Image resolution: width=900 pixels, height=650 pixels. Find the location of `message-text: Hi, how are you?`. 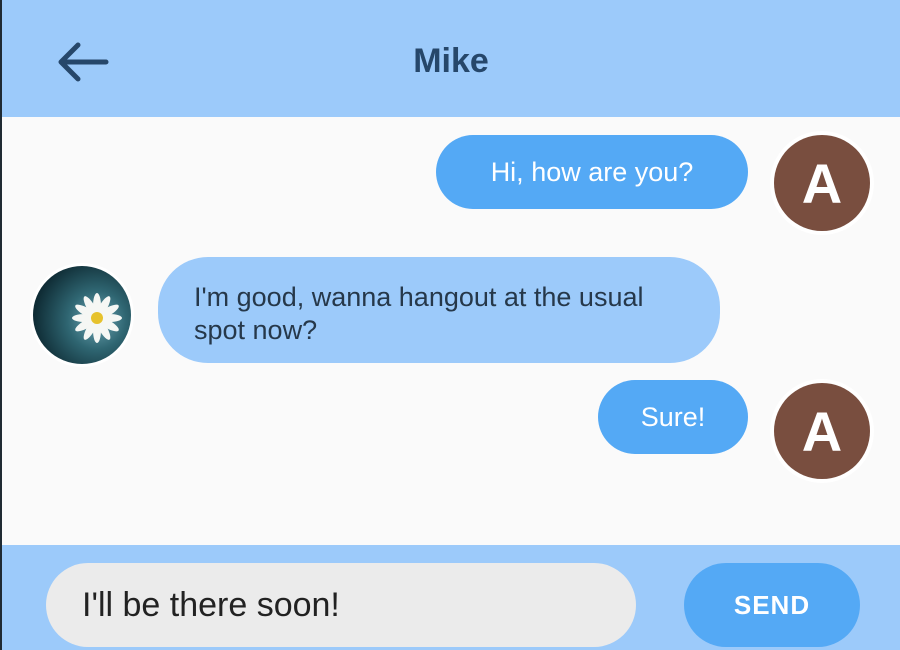

message-text: Hi, how are you? is located at coordinates (592, 171).